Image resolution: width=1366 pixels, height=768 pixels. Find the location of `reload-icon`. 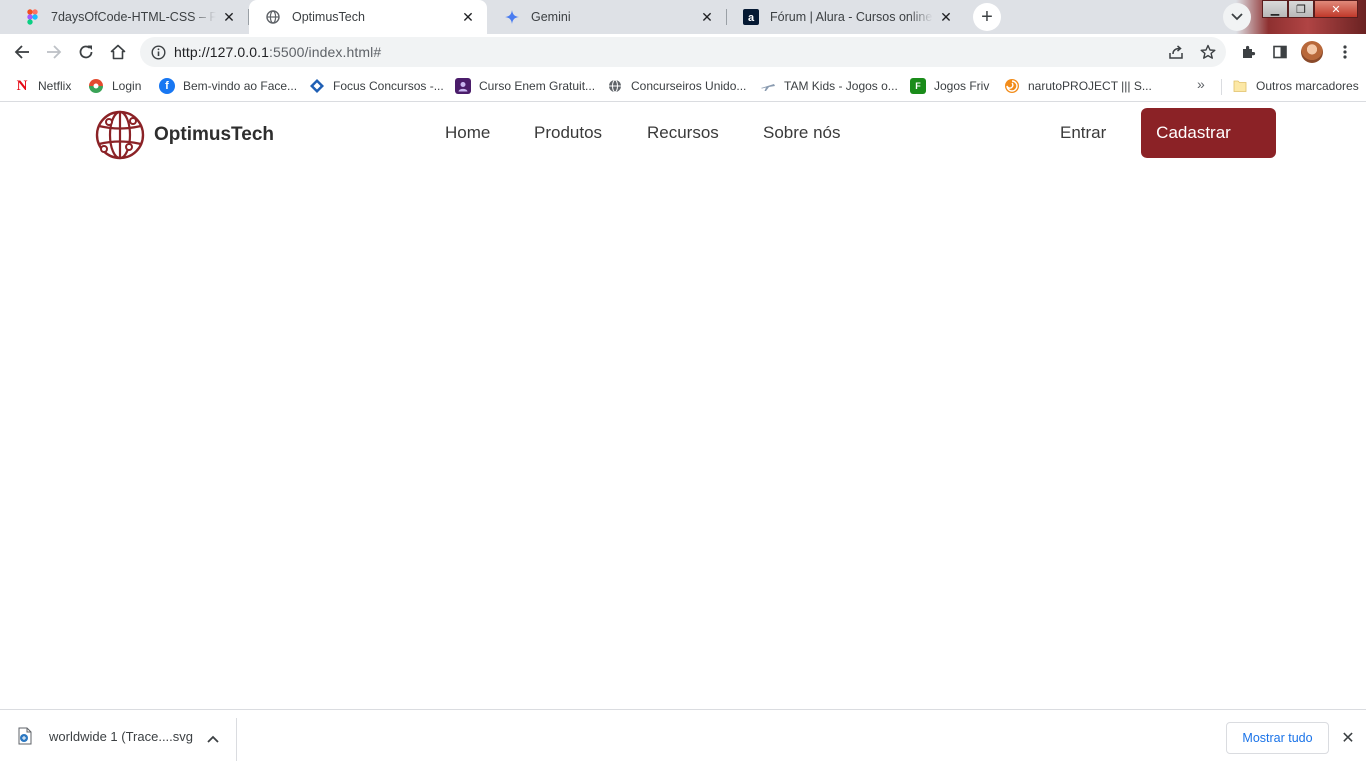

reload-icon is located at coordinates (86, 52).